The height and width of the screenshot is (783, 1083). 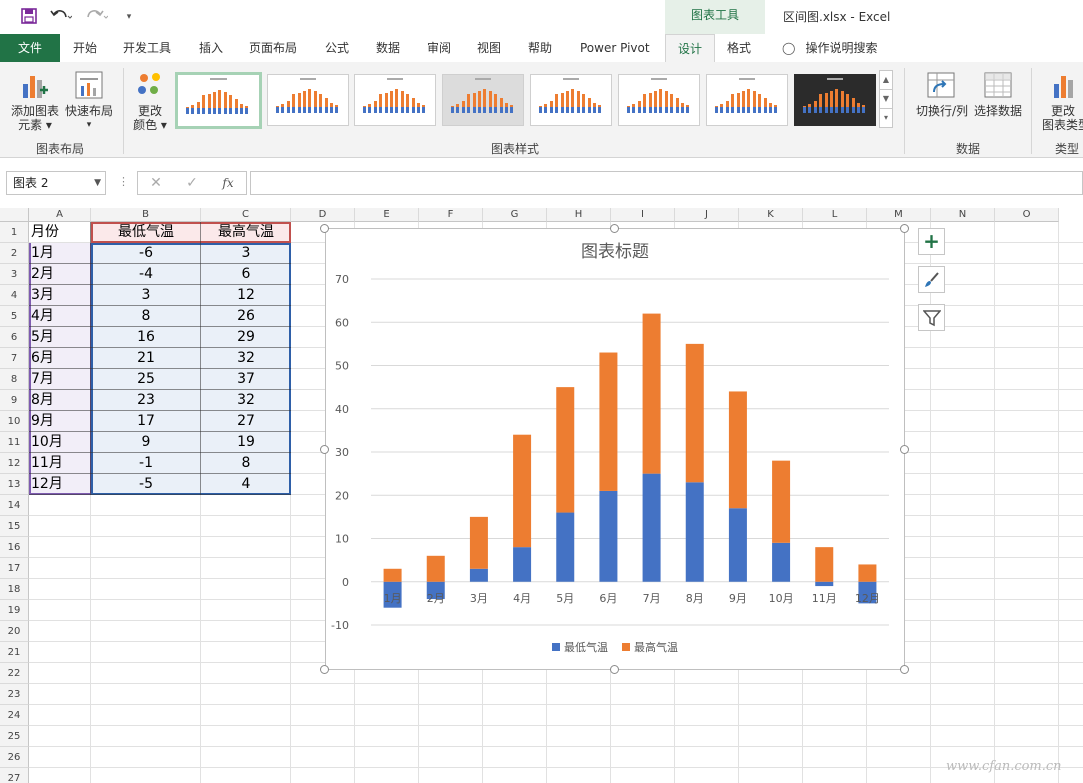 What do you see at coordinates (14, 589) in the screenshot?
I see `row-header-18: 18` at bounding box center [14, 589].